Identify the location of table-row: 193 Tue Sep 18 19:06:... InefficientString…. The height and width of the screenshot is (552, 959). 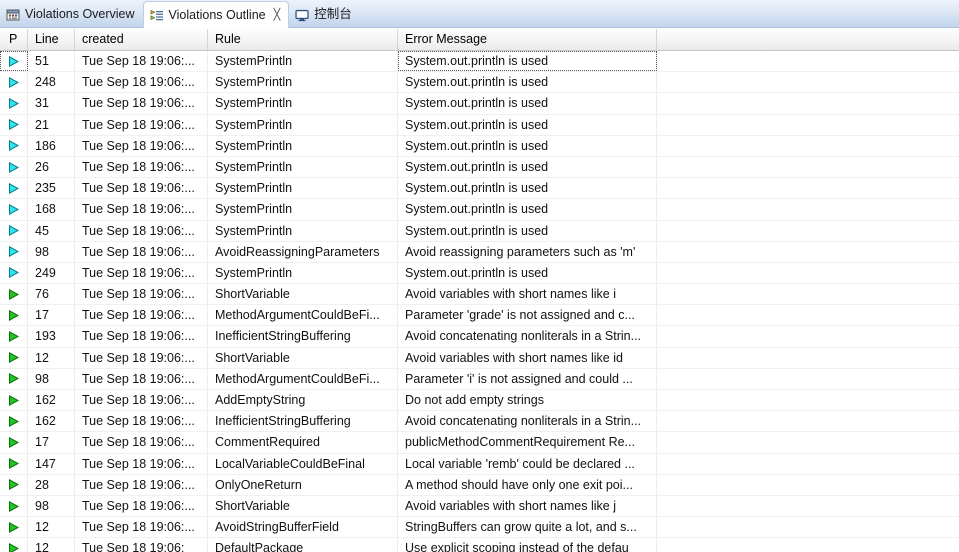
(479, 337).